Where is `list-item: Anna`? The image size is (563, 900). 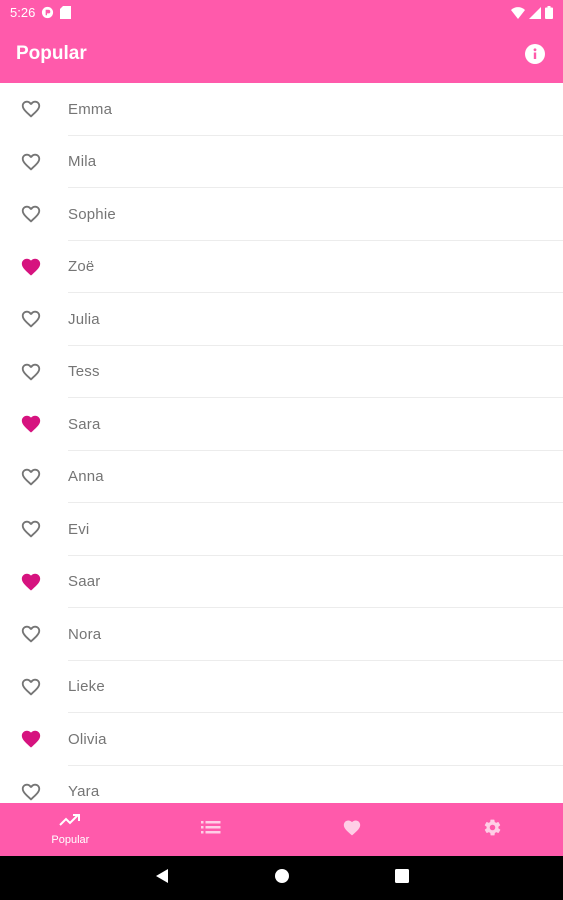
list-item: Anna is located at coordinates (281, 477).